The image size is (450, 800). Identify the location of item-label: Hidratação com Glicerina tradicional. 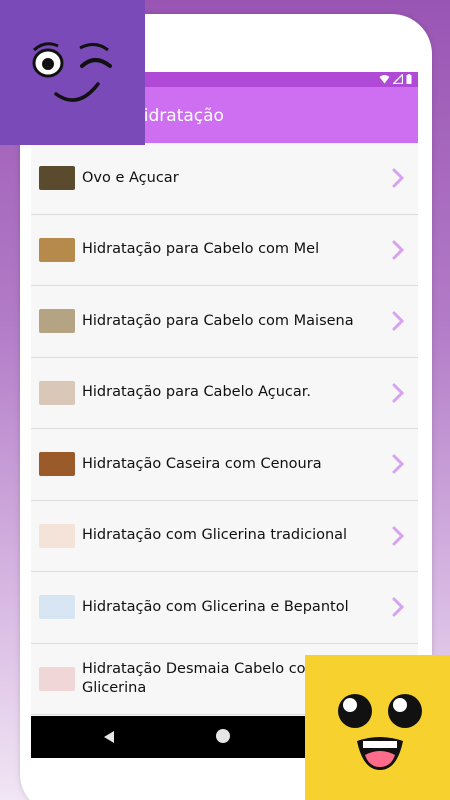
(215, 535).